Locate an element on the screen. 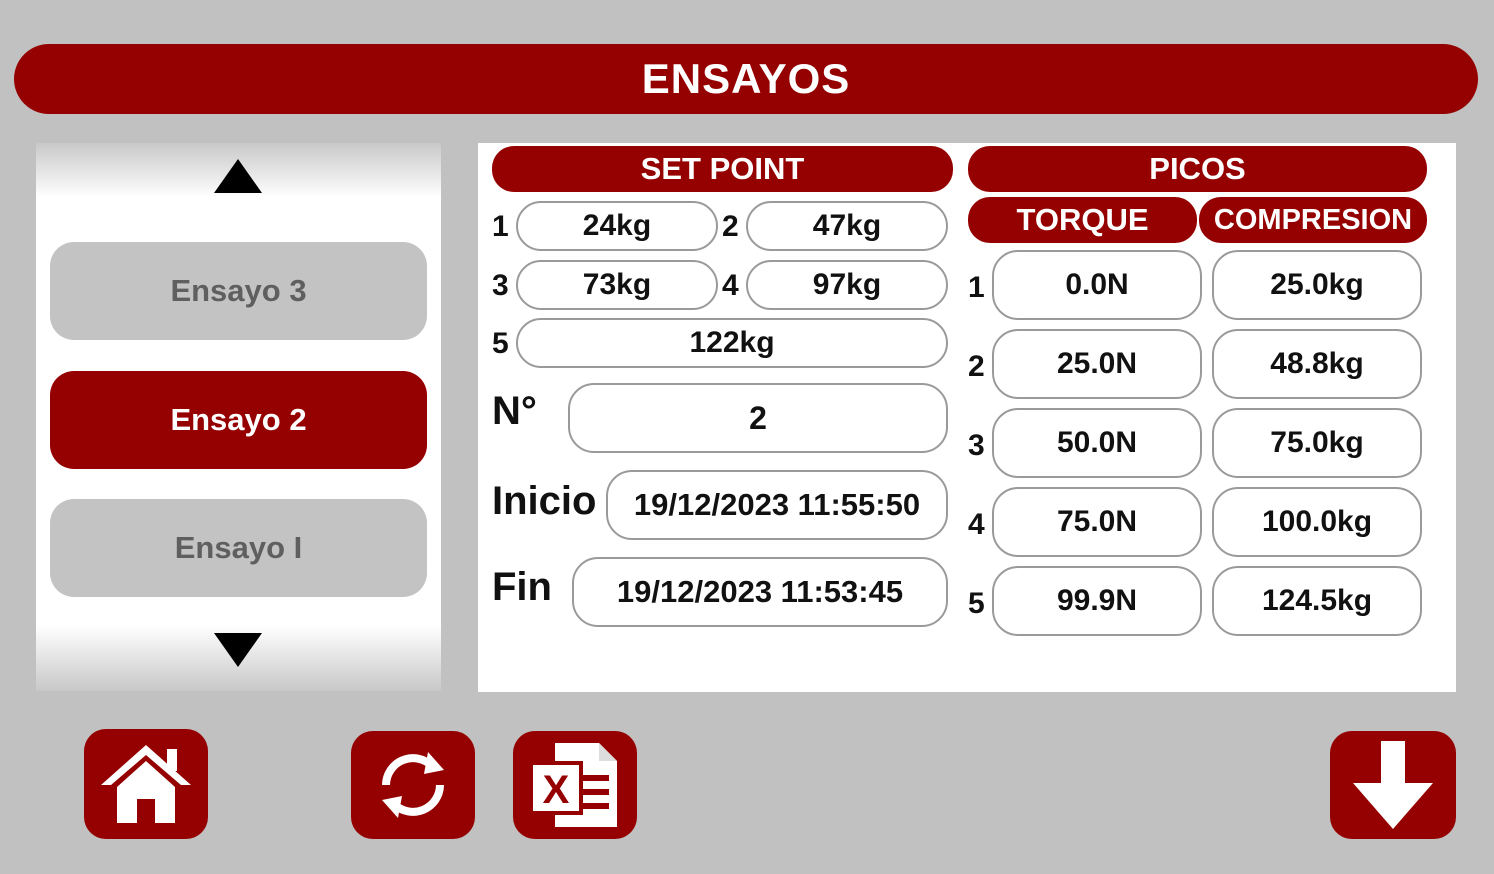 The width and height of the screenshot is (1494, 874). torque-value-2: 25.0N is located at coordinates (1097, 364).